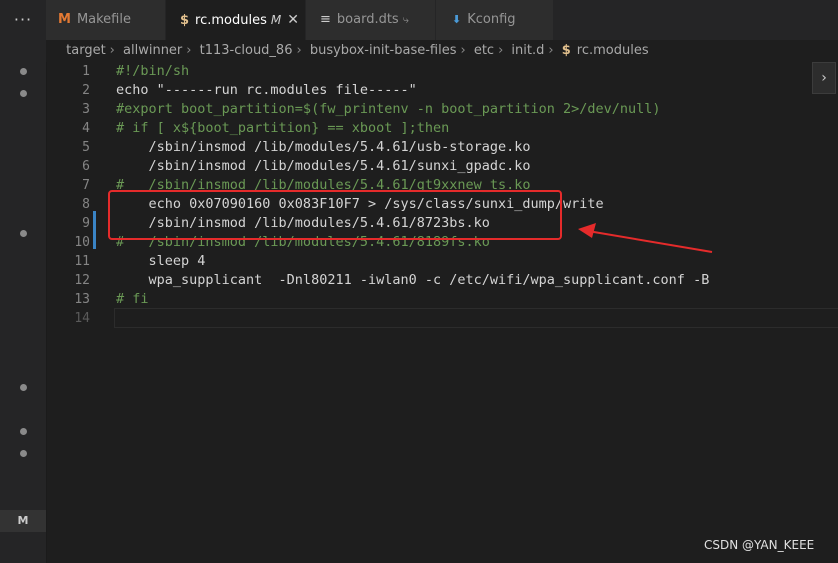  What do you see at coordinates (612, 50) in the screenshot?
I see `breadcrumb-file-label: rc.modules` at bounding box center [612, 50].